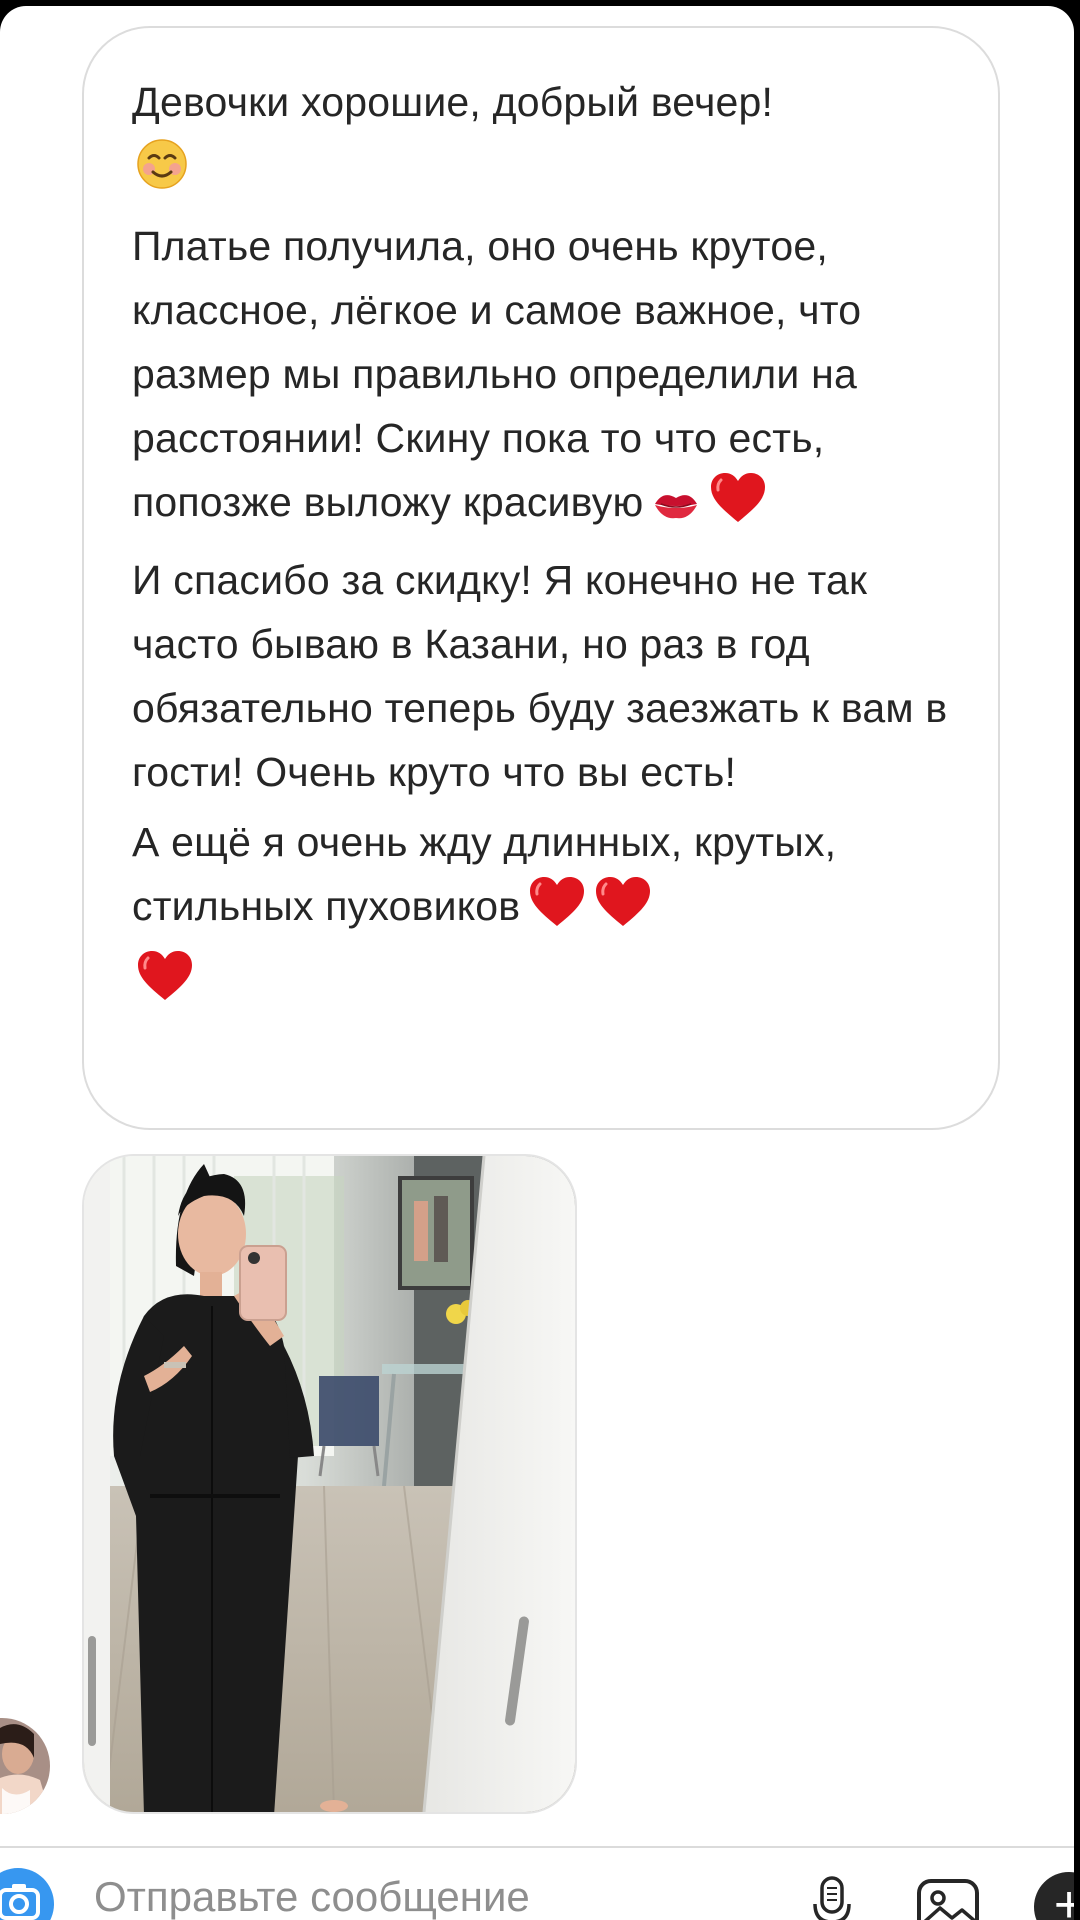 This screenshot has width=1080, height=1920. Describe the element at coordinates (394, 1896) in the screenshot. I see `message-input` at that location.